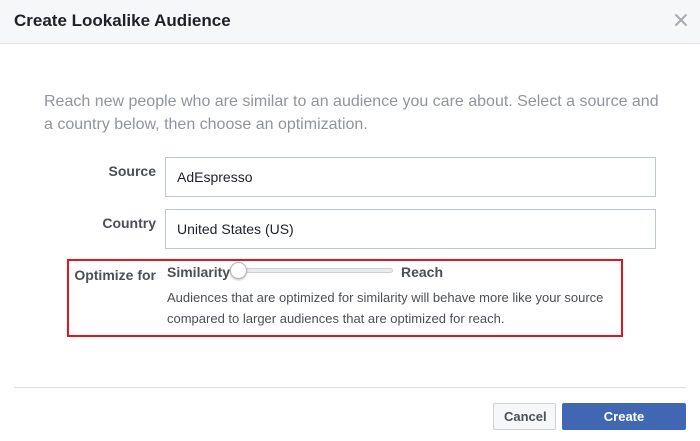 This screenshot has width=700, height=441. Describe the element at coordinates (199, 272) in the screenshot. I see `slider-label-similarity: Similarity` at that location.